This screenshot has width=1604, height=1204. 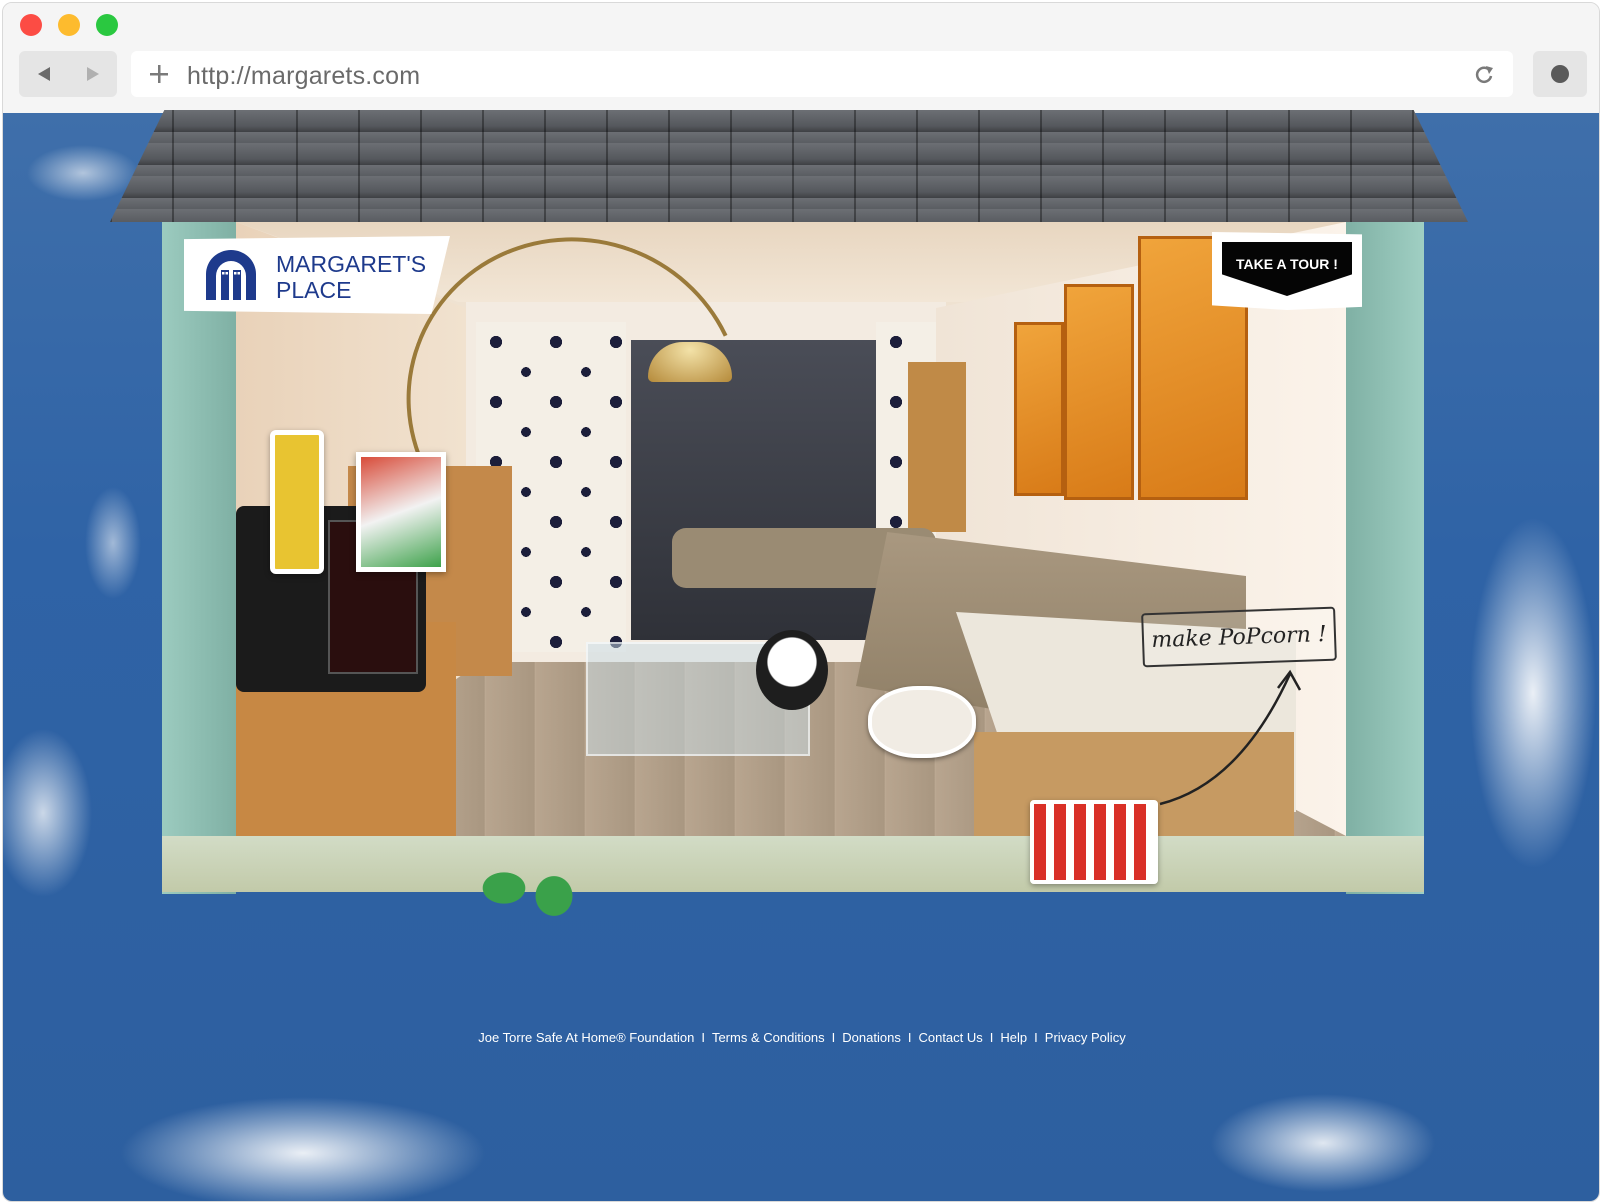 What do you see at coordinates (768, 1037) in the screenshot?
I see `footer-link-terms: Terms & Conditions` at bounding box center [768, 1037].